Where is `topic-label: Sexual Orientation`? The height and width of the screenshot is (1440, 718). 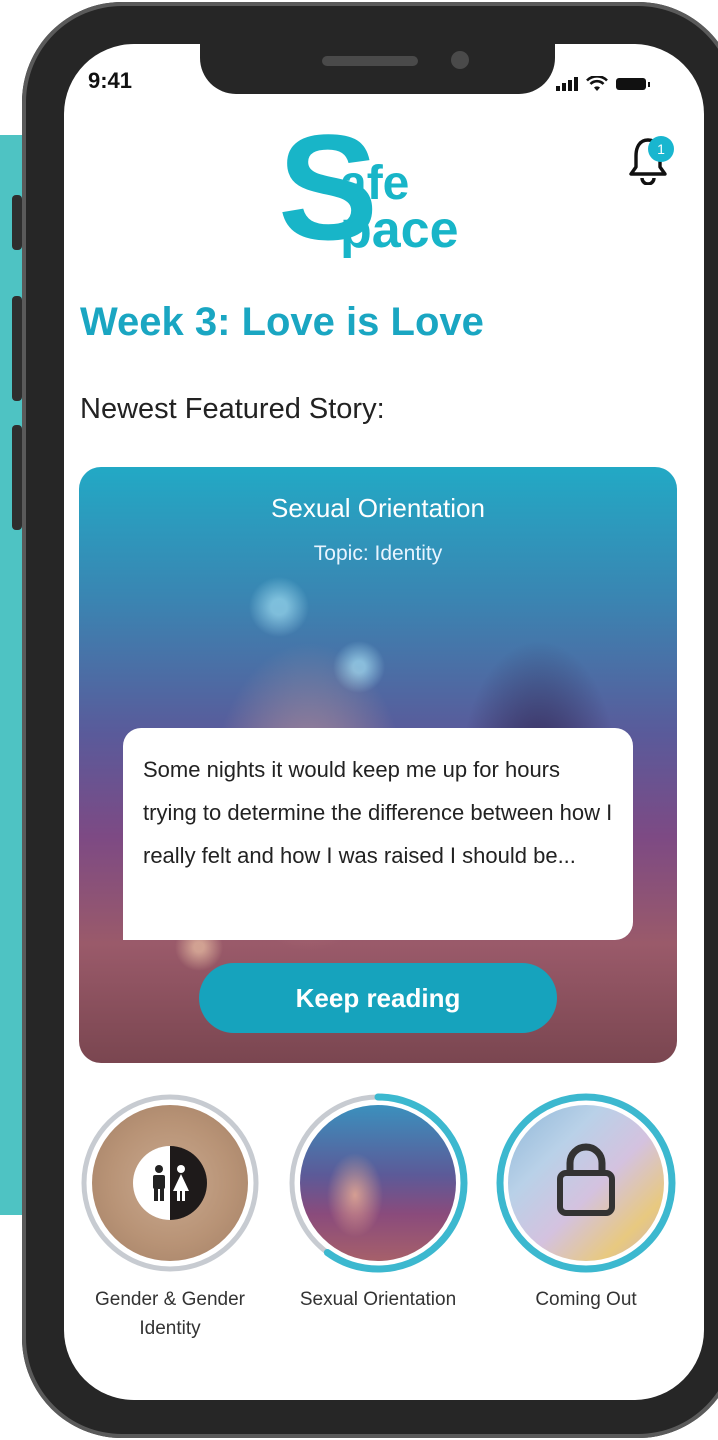
topic-label: Sexual Orientation is located at coordinates (378, 1299).